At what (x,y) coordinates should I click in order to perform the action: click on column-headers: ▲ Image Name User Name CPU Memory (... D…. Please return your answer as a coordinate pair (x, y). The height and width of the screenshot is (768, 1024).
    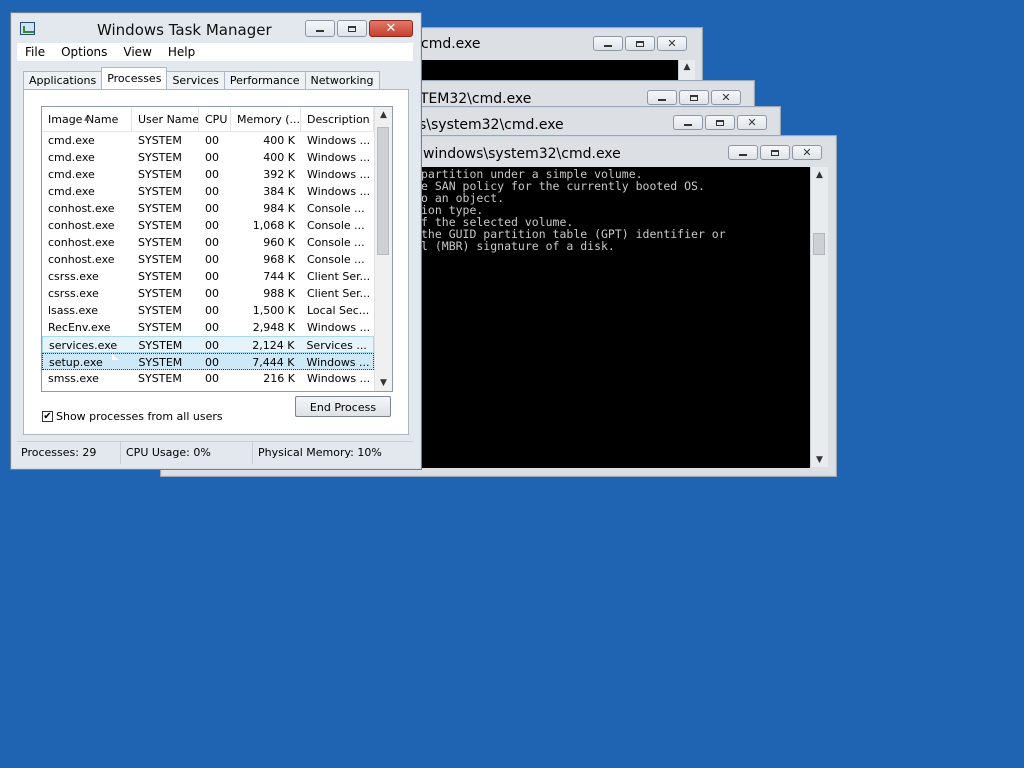
    Looking at the image, I should click on (208, 119).